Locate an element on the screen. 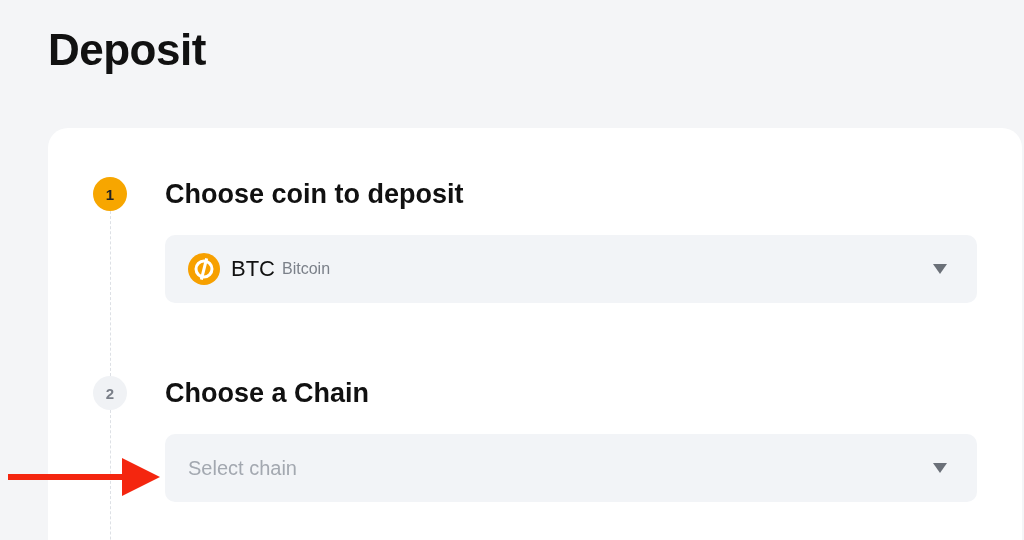  coin-icon is located at coordinates (204, 269).